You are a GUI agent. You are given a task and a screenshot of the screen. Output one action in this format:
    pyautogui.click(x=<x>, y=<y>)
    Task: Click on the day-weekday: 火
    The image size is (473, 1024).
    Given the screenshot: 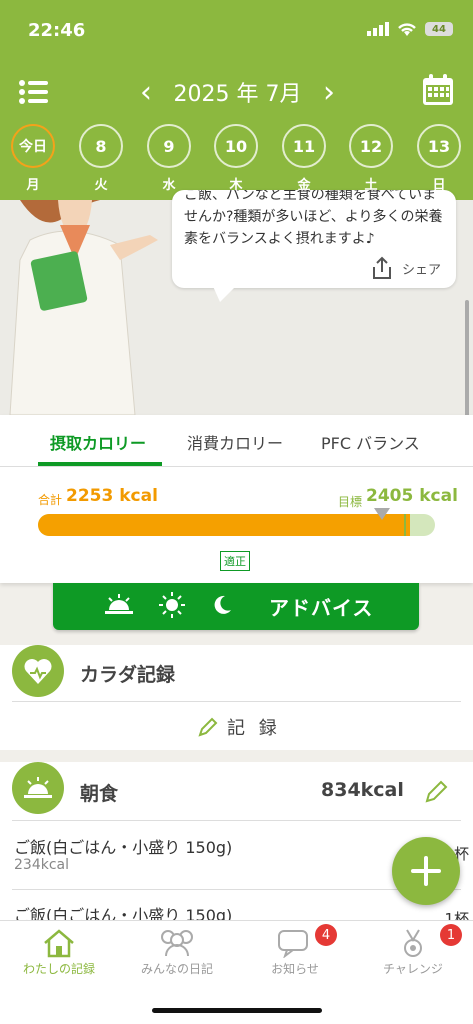 What is the action you would take?
    pyautogui.click(x=101, y=185)
    